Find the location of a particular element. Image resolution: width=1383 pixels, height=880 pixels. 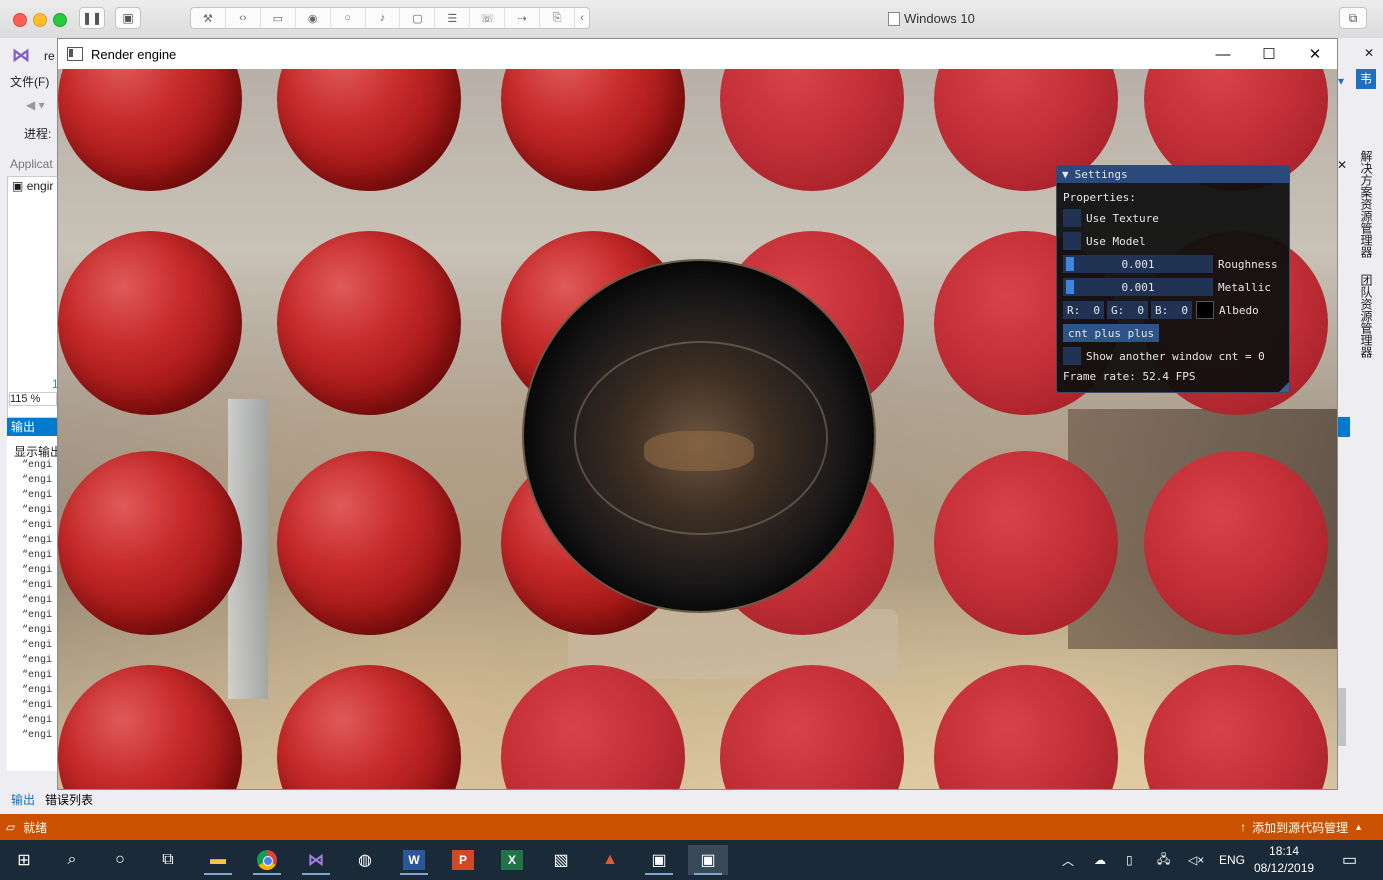

team-explorer-tab: 团队资源管理器 is located at coordinates (1366, 316).